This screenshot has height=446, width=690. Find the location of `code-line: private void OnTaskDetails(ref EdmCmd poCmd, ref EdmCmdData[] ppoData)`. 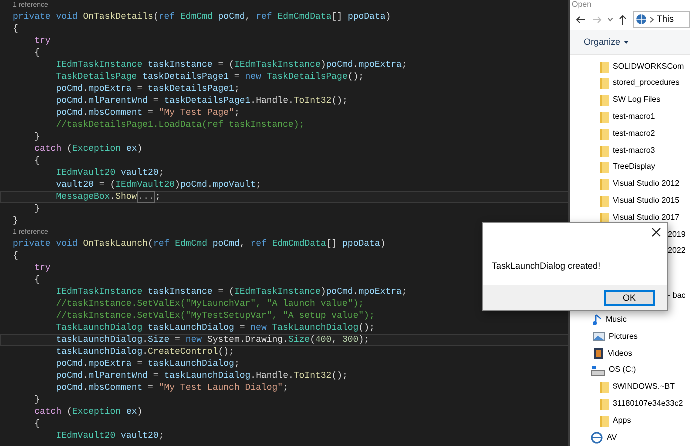

code-line: private void OnTaskDetails(ref EdmCmd poCmd, ref EdmCmdData[] ppoData) is located at coordinates (202, 17).